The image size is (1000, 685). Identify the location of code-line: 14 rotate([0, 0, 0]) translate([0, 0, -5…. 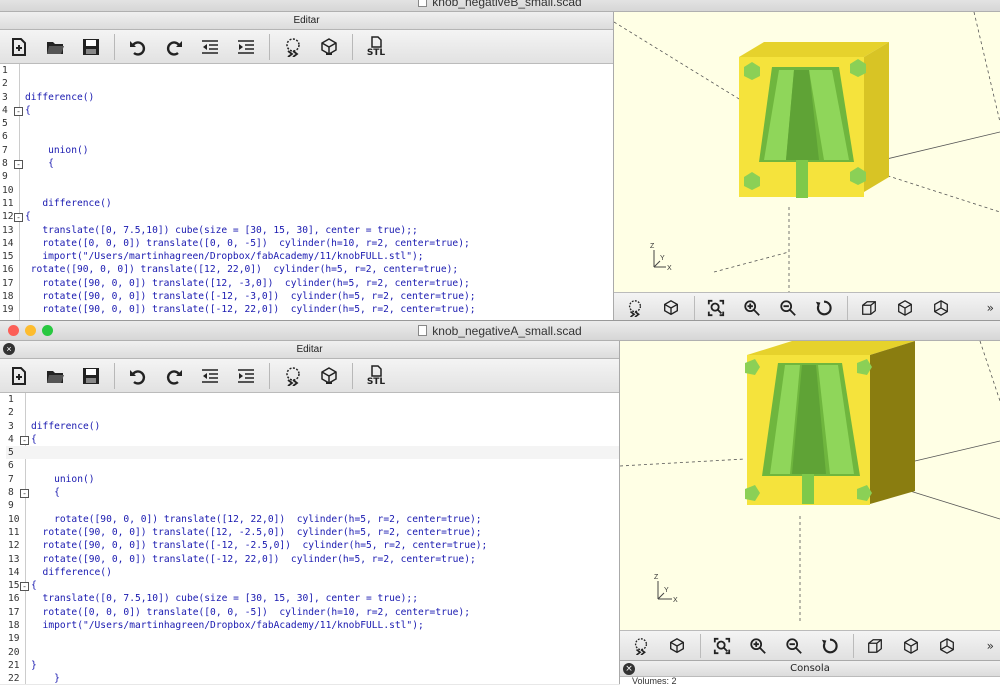
(306, 243).